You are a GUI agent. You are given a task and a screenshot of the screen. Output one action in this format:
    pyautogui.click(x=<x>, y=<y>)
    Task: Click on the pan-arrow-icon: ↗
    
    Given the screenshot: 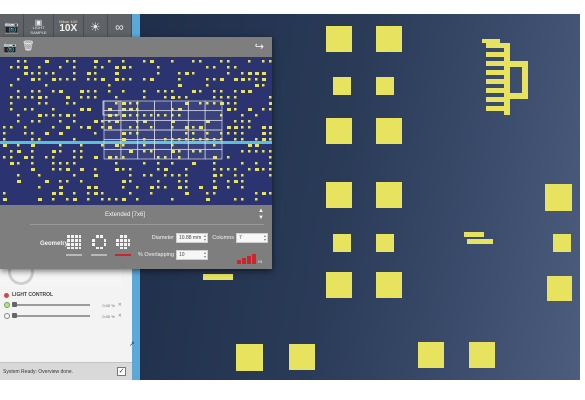 What is the action you would take?
    pyautogui.click(x=132, y=344)
    